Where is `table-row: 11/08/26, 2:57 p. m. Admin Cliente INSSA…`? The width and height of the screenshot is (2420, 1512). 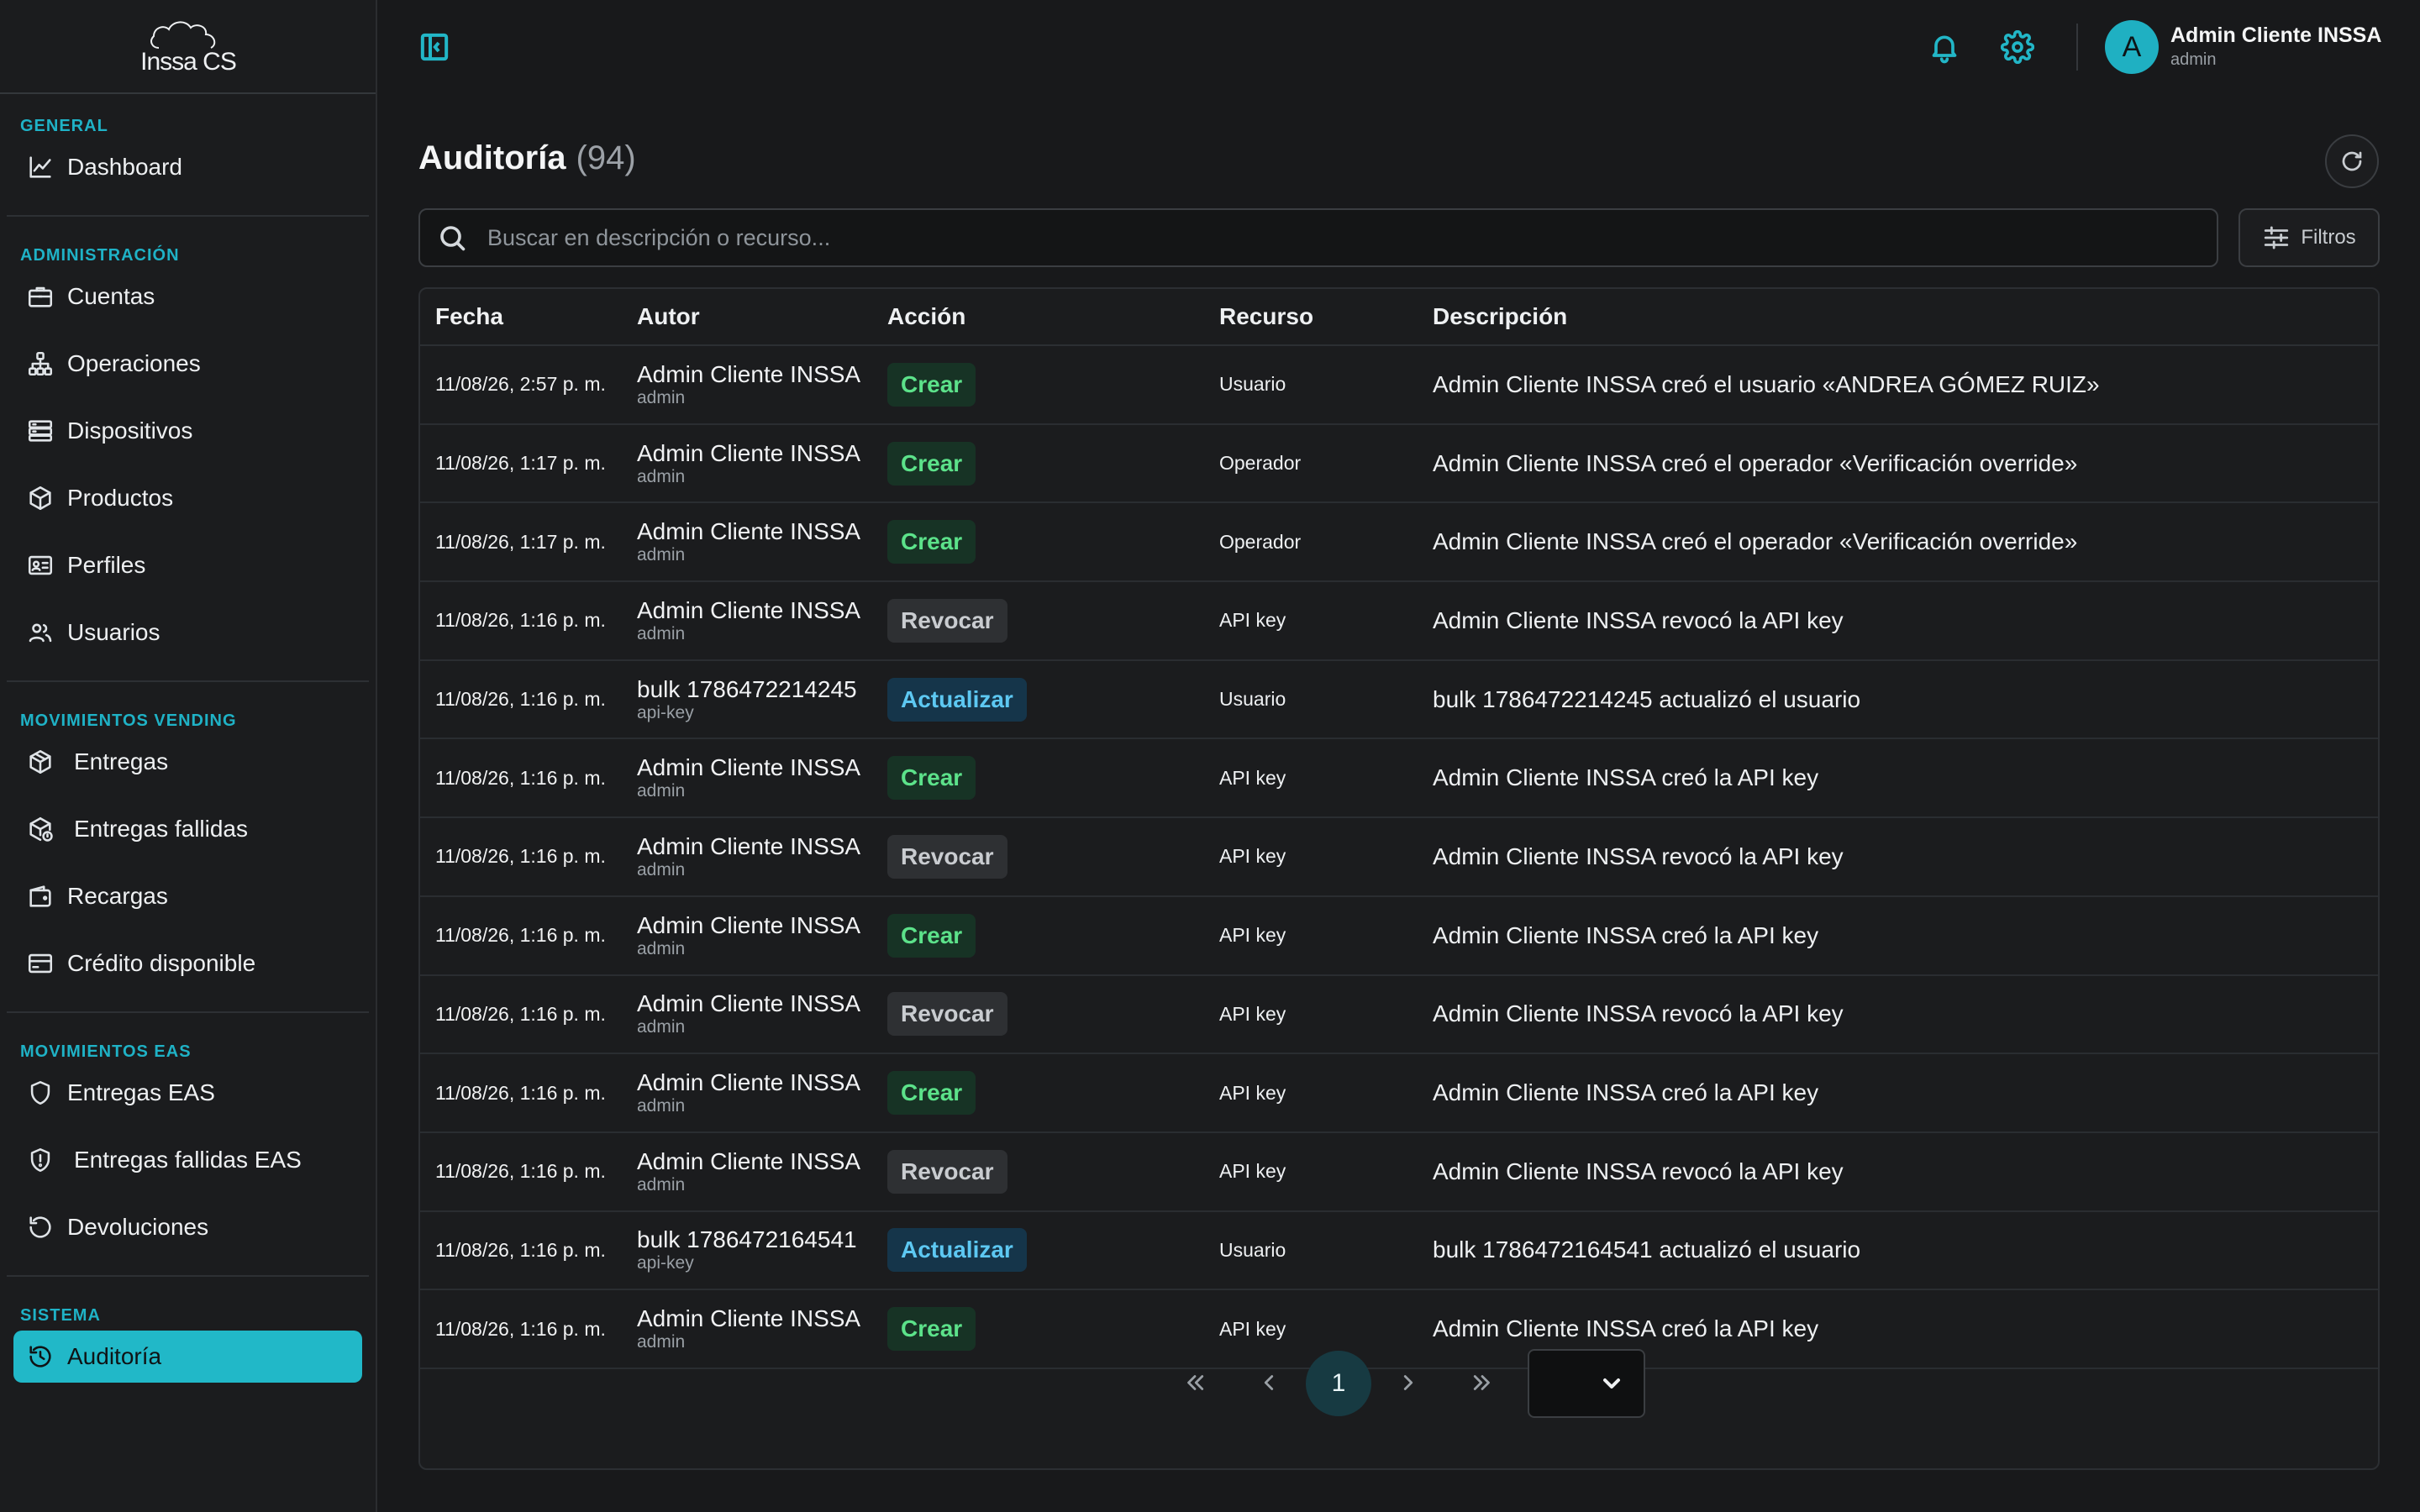 table-row: 11/08/26, 2:57 p. m. Admin Cliente INSSA… is located at coordinates (1399, 385).